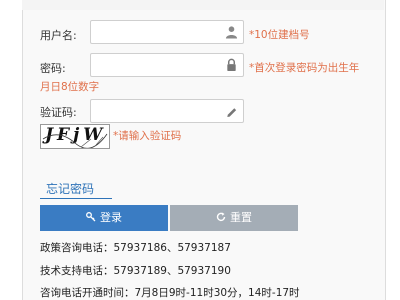 Image resolution: width=400 pixels, height=300 pixels. What do you see at coordinates (160, 111) in the screenshot?
I see `captcha-input` at bounding box center [160, 111].